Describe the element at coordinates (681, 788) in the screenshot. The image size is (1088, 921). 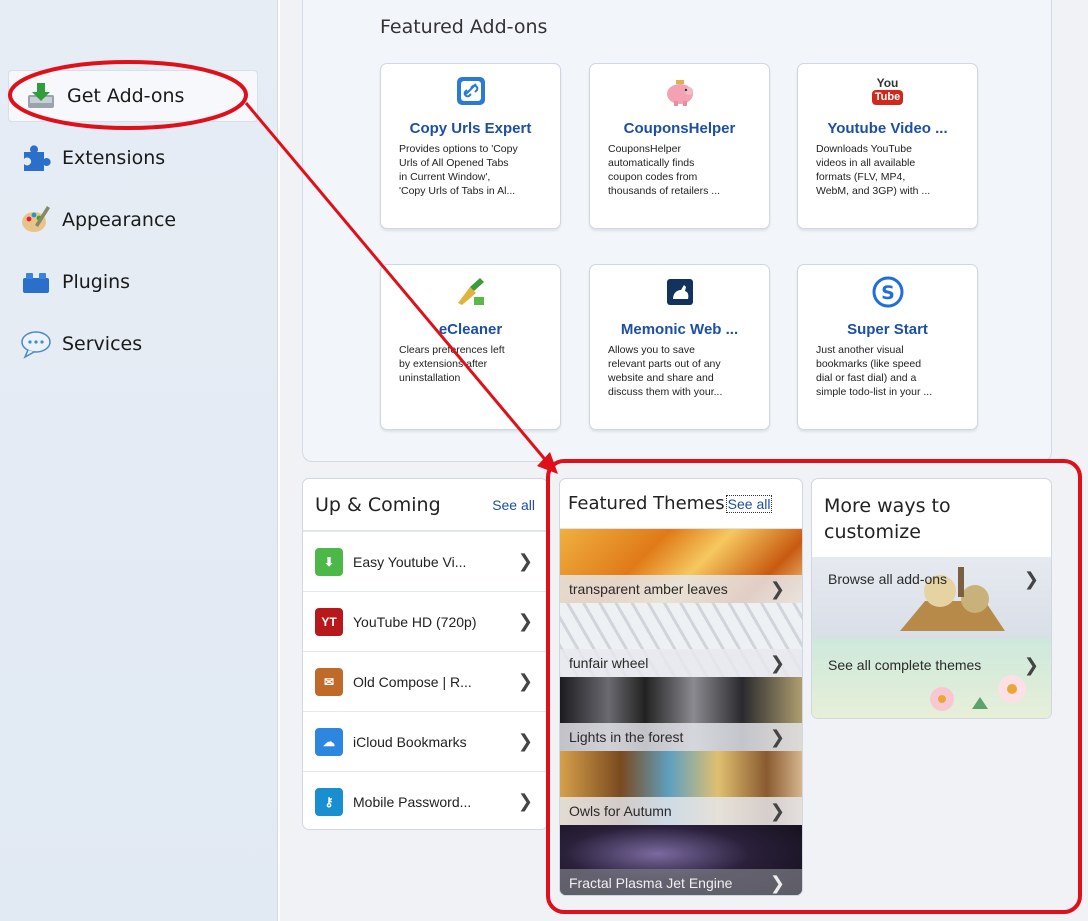
I see `theme-item: Owls for Autumn ❯` at that location.